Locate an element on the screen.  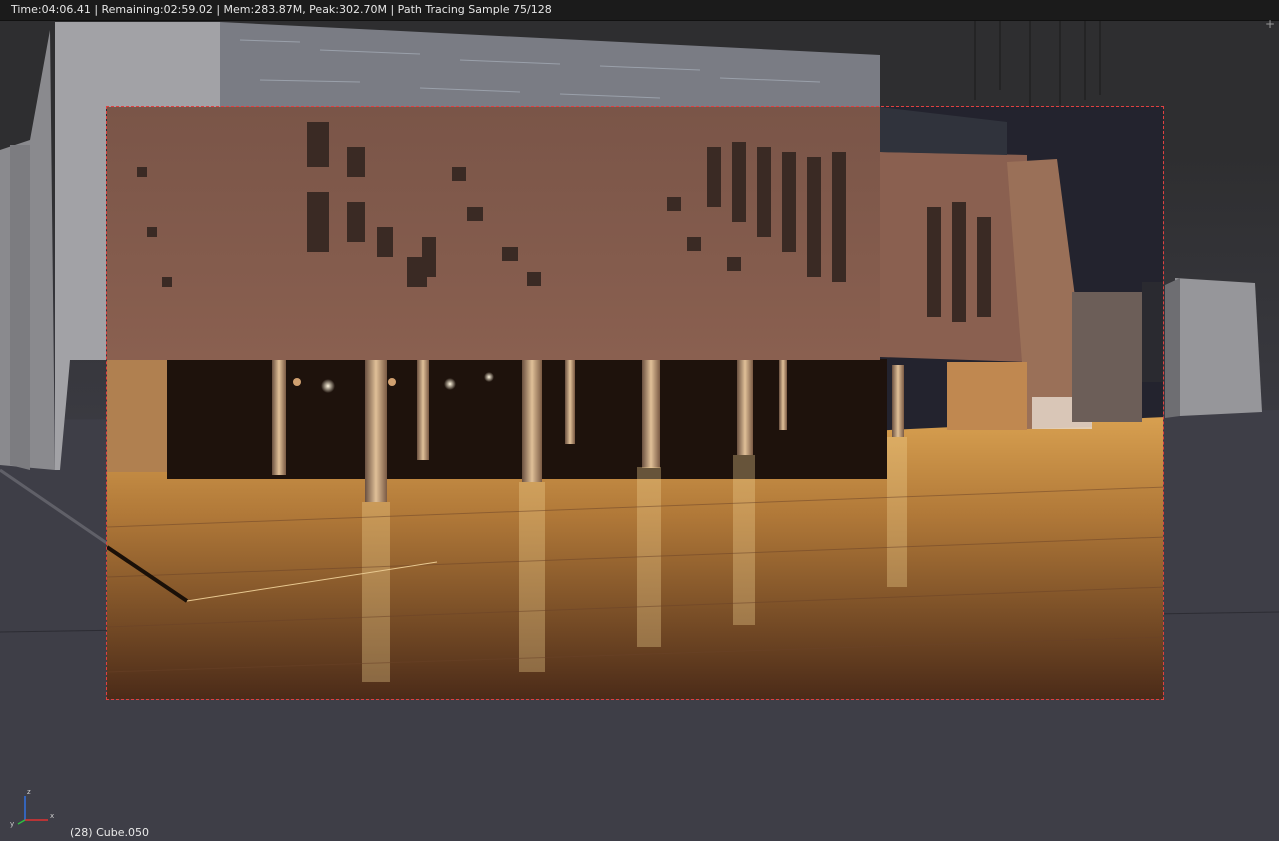
left-lit-wall is located at coordinates (137, 416).